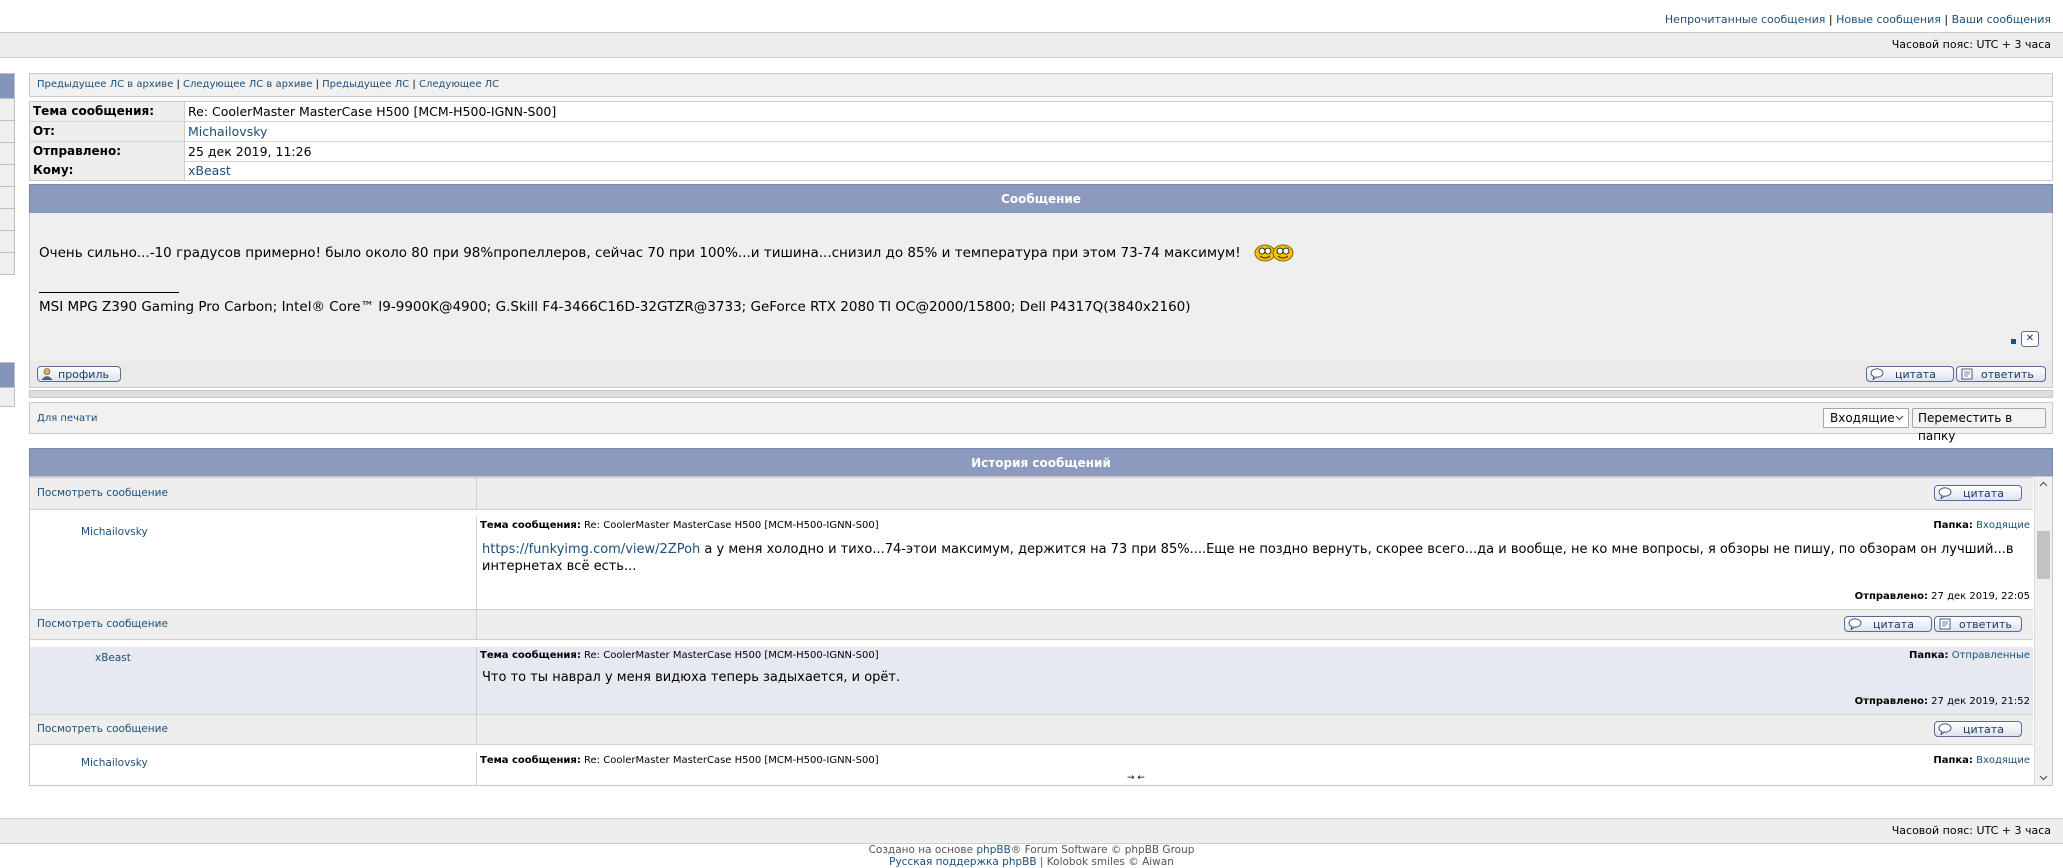  I want to click on message-buttons-row: профиль цитата ответить, so click(1041, 374).